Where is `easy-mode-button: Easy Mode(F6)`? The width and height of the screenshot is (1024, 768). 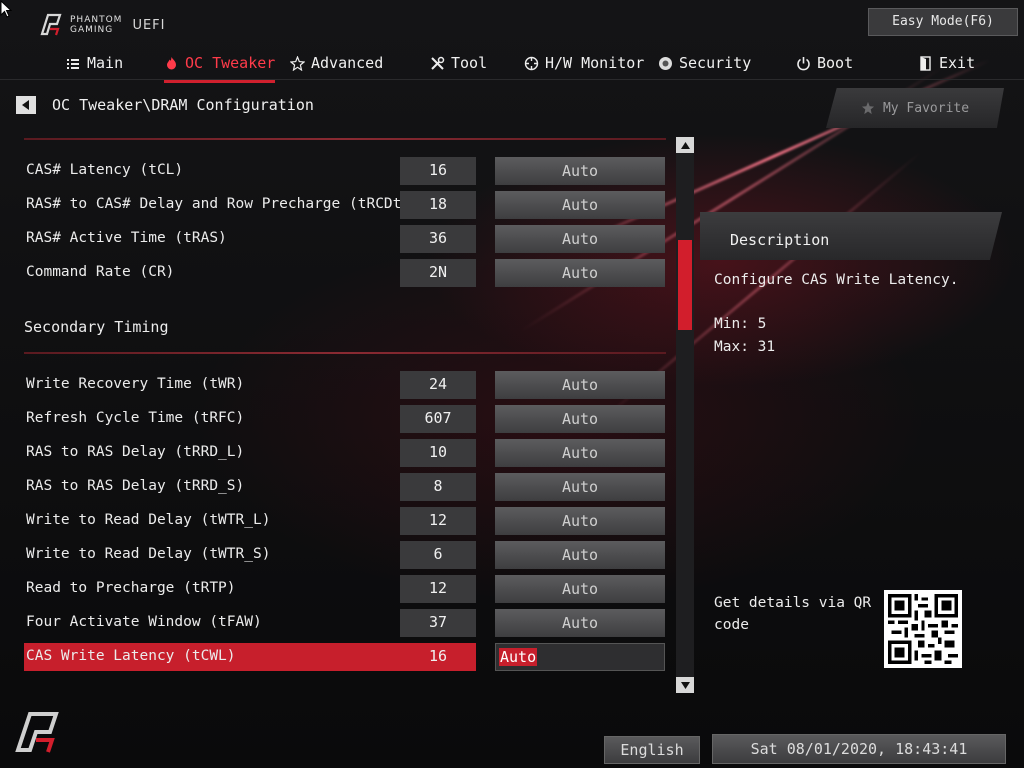 easy-mode-button: Easy Mode(F6) is located at coordinates (943, 22).